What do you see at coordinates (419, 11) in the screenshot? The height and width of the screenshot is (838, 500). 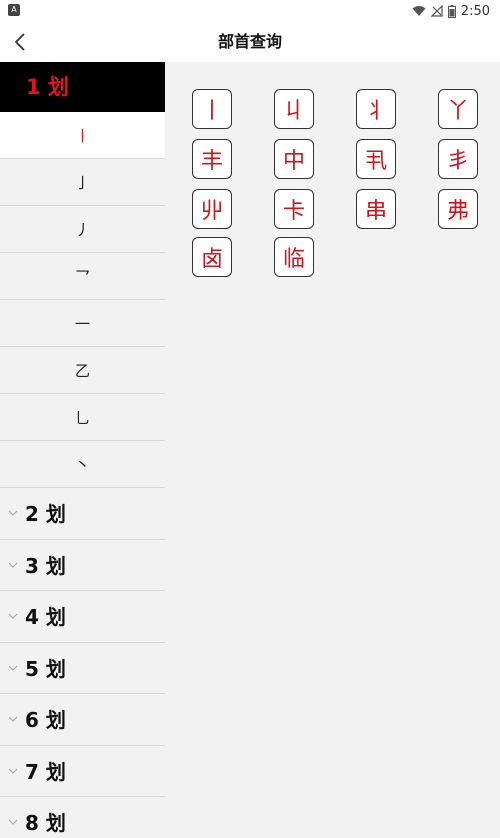 I see `wifi-icon` at bounding box center [419, 11].